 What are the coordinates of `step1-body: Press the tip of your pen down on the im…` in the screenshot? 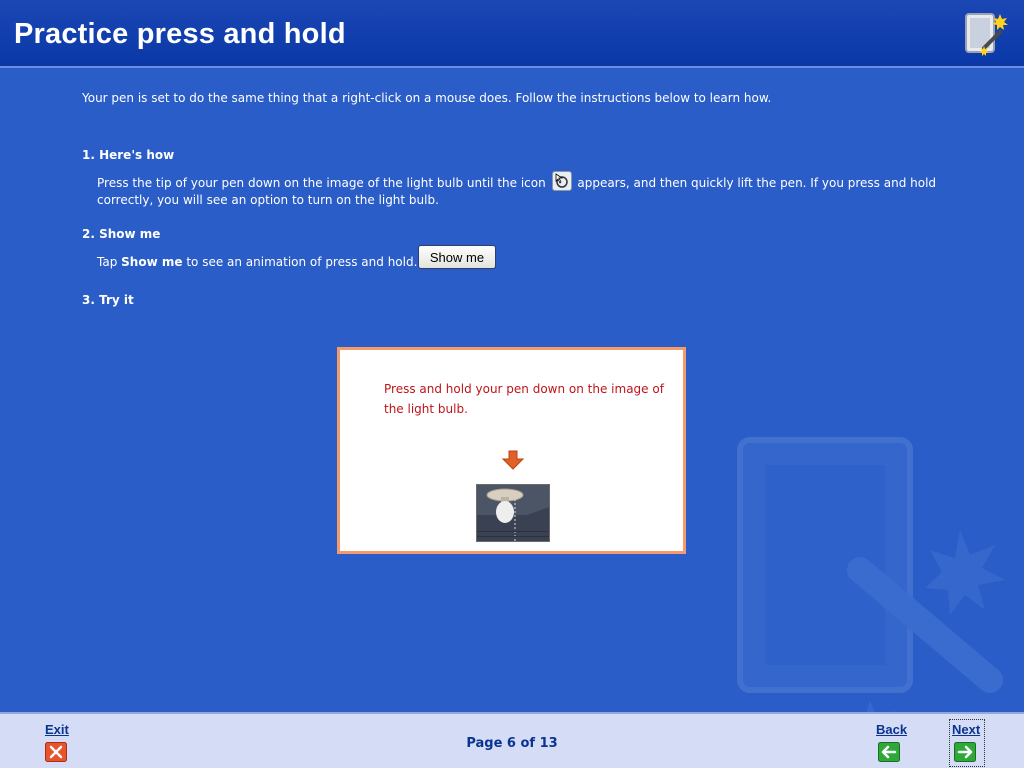 It's located at (517, 190).